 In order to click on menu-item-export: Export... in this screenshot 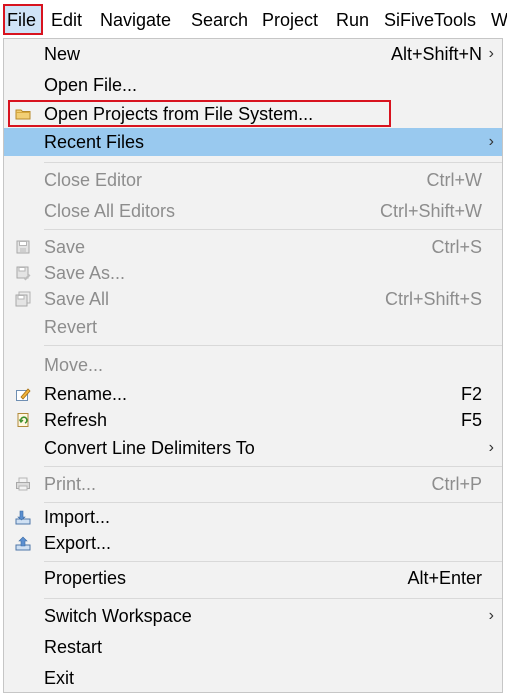, I will do `click(253, 543)`.